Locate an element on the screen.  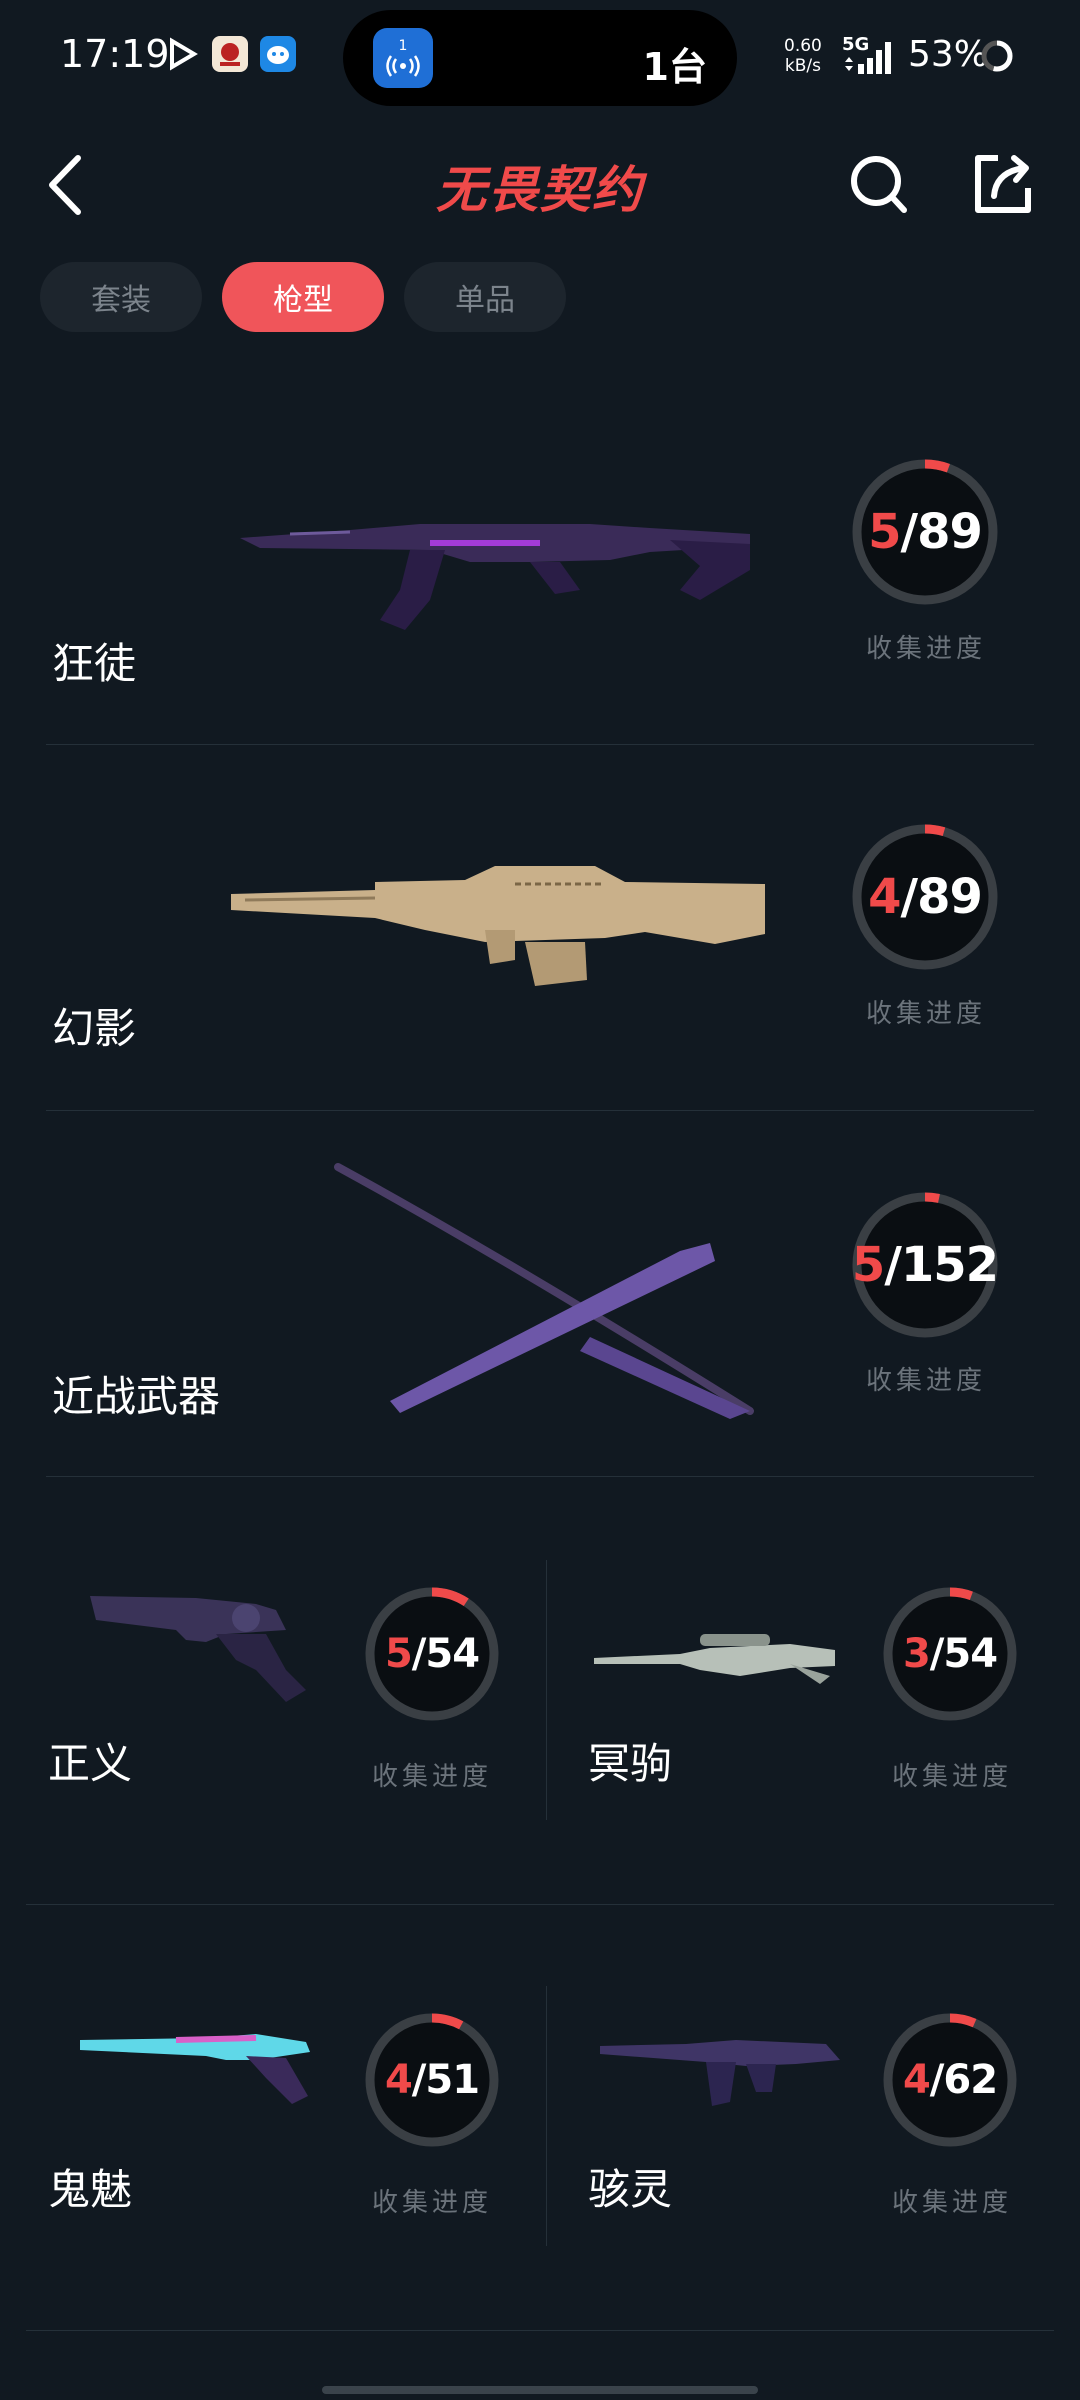
progress-count: 5/54 is located at coordinates (432, 1654).